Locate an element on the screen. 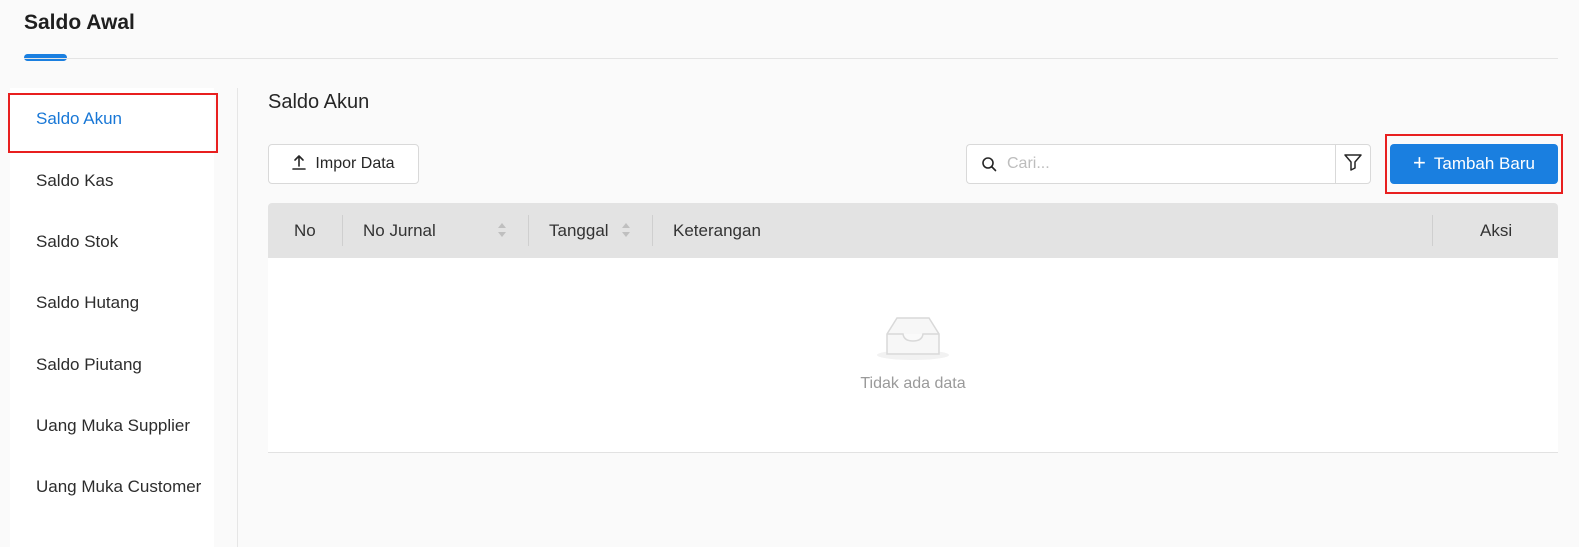 The image size is (1579, 547). empty-inbox-icon is located at coordinates (913, 338).